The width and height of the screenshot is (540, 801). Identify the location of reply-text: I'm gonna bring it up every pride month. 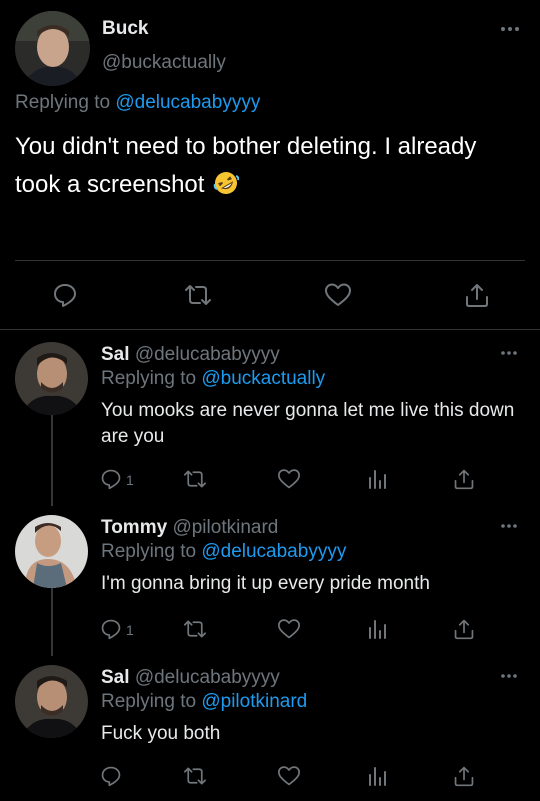
(265, 583).